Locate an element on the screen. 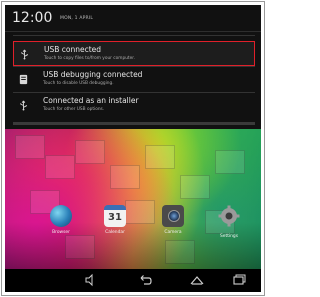 The width and height of the screenshot is (320, 297). back-icon is located at coordinates (145, 280).